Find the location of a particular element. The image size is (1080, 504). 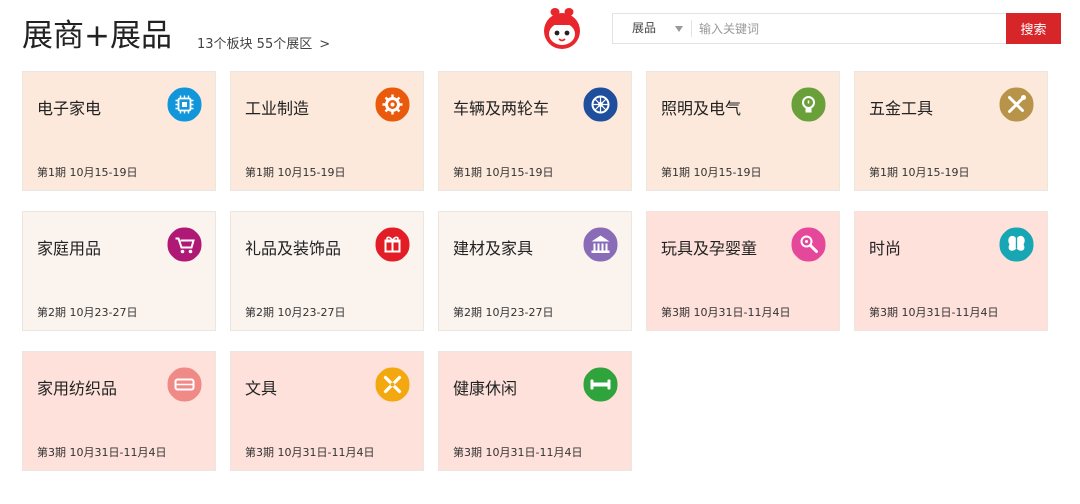

sector-card: 工业制造第1期 10月15-19日 is located at coordinates (327, 131).